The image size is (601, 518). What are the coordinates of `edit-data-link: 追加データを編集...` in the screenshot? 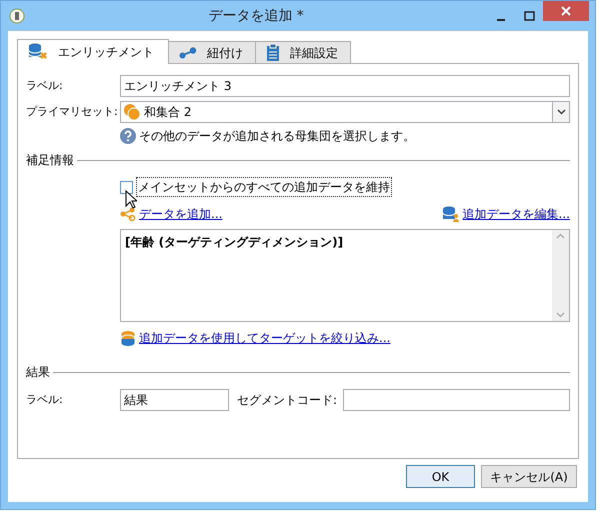 It's located at (516, 214).